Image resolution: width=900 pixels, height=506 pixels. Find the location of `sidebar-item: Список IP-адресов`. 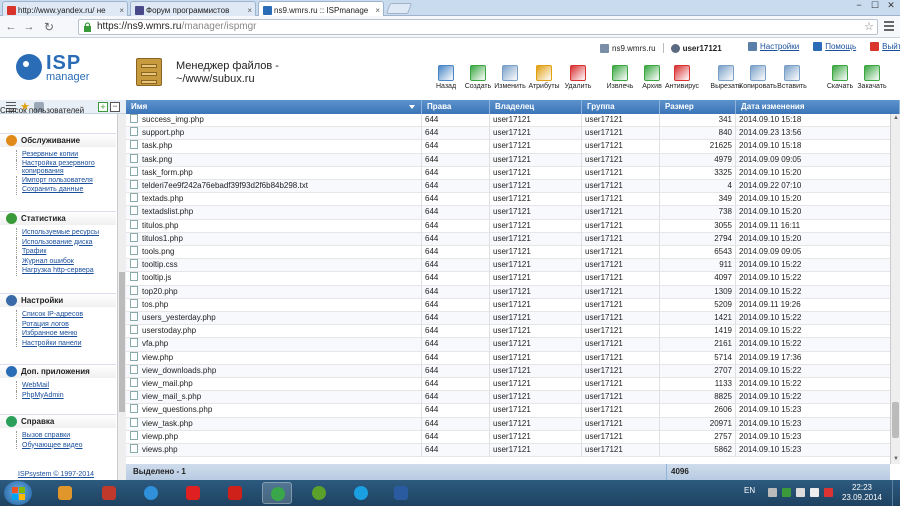

sidebar-item: Список IP-адресов is located at coordinates (58, 315).